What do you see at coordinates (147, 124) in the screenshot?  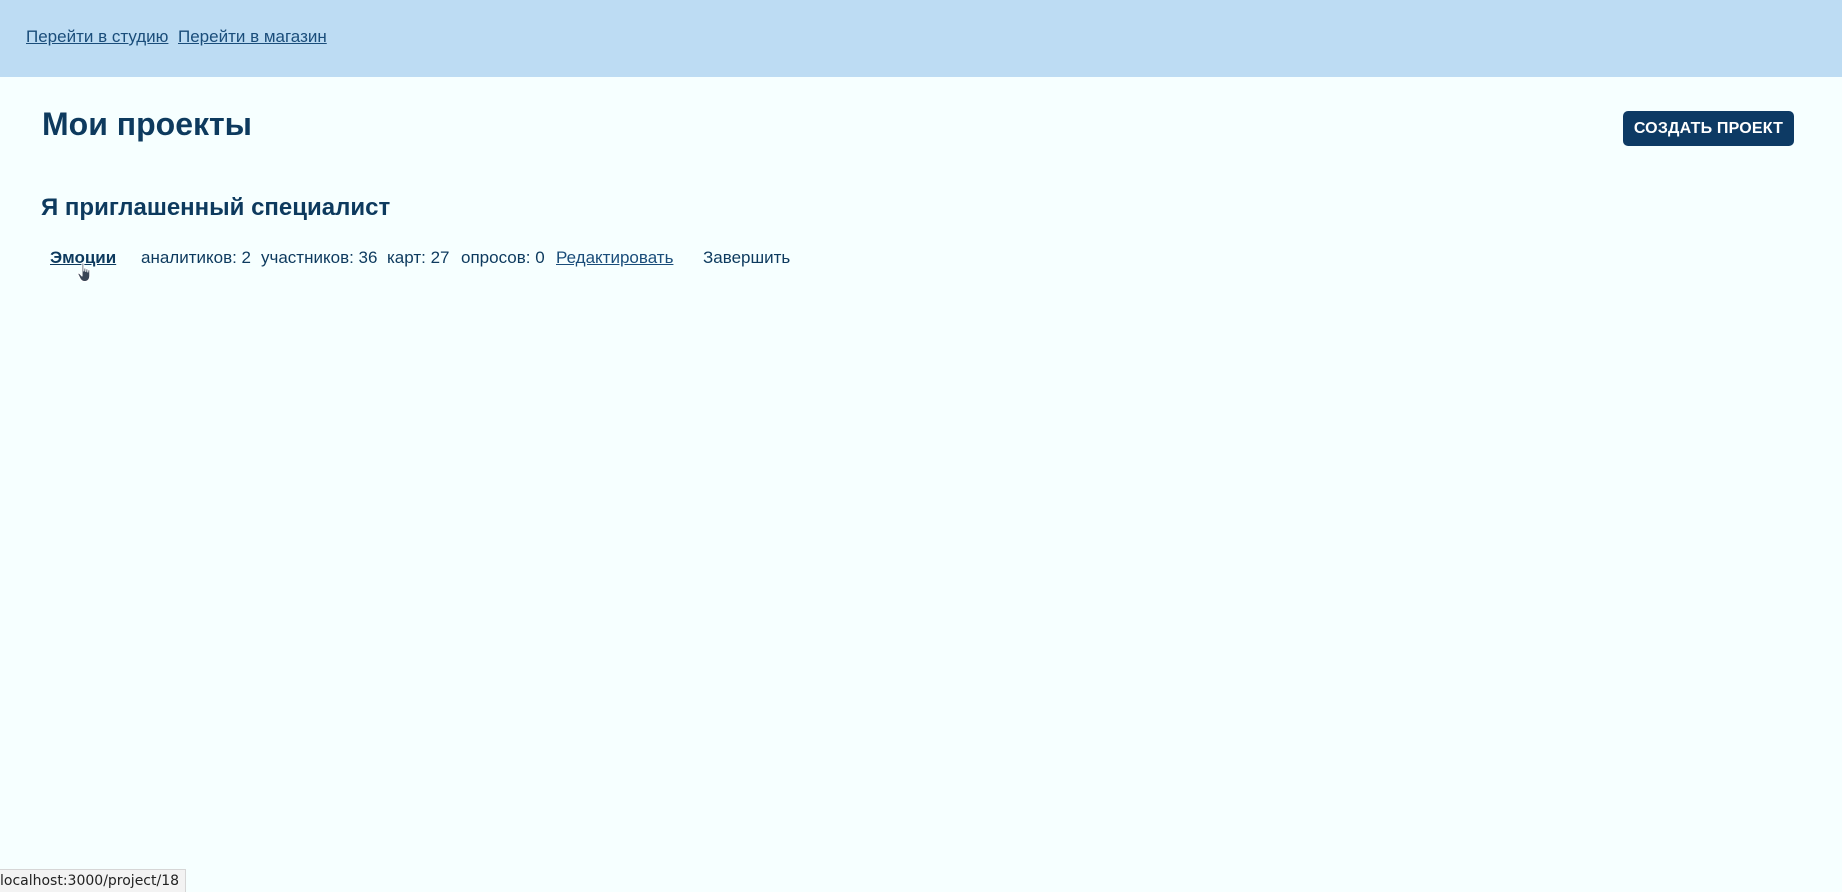 I see `page-title: Мои проекты` at bounding box center [147, 124].